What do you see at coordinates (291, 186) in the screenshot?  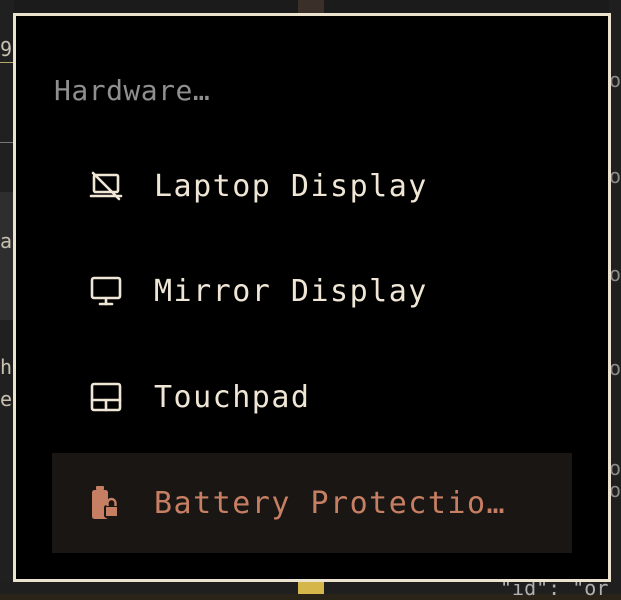 I see `menu-item-label: Laptop Display` at bounding box center [291, 186].